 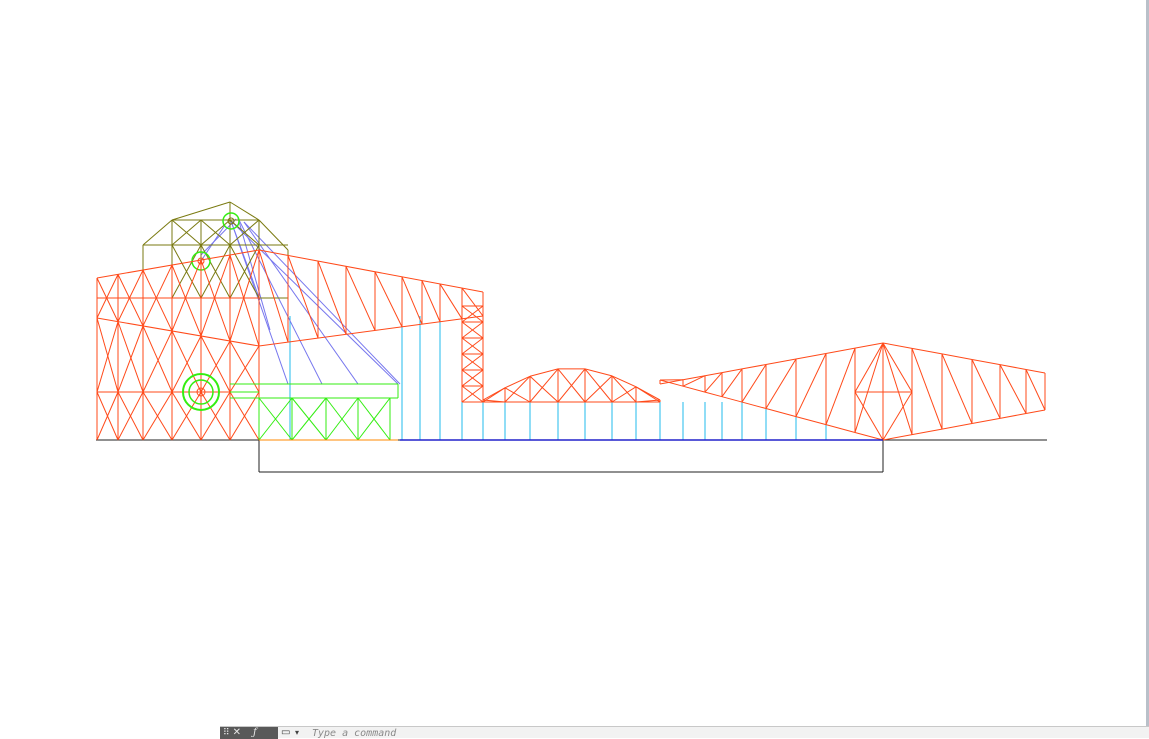 I want to click on command-history-icon: ▭, so click(x=287, y=733).